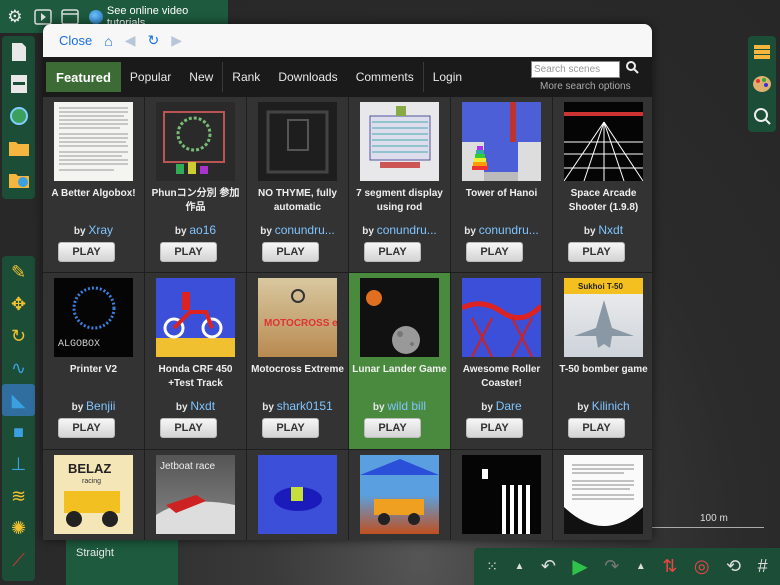  Describe the element at coordinates (18, 52) in the screenshot. I see `new-scene-icon` at that location.